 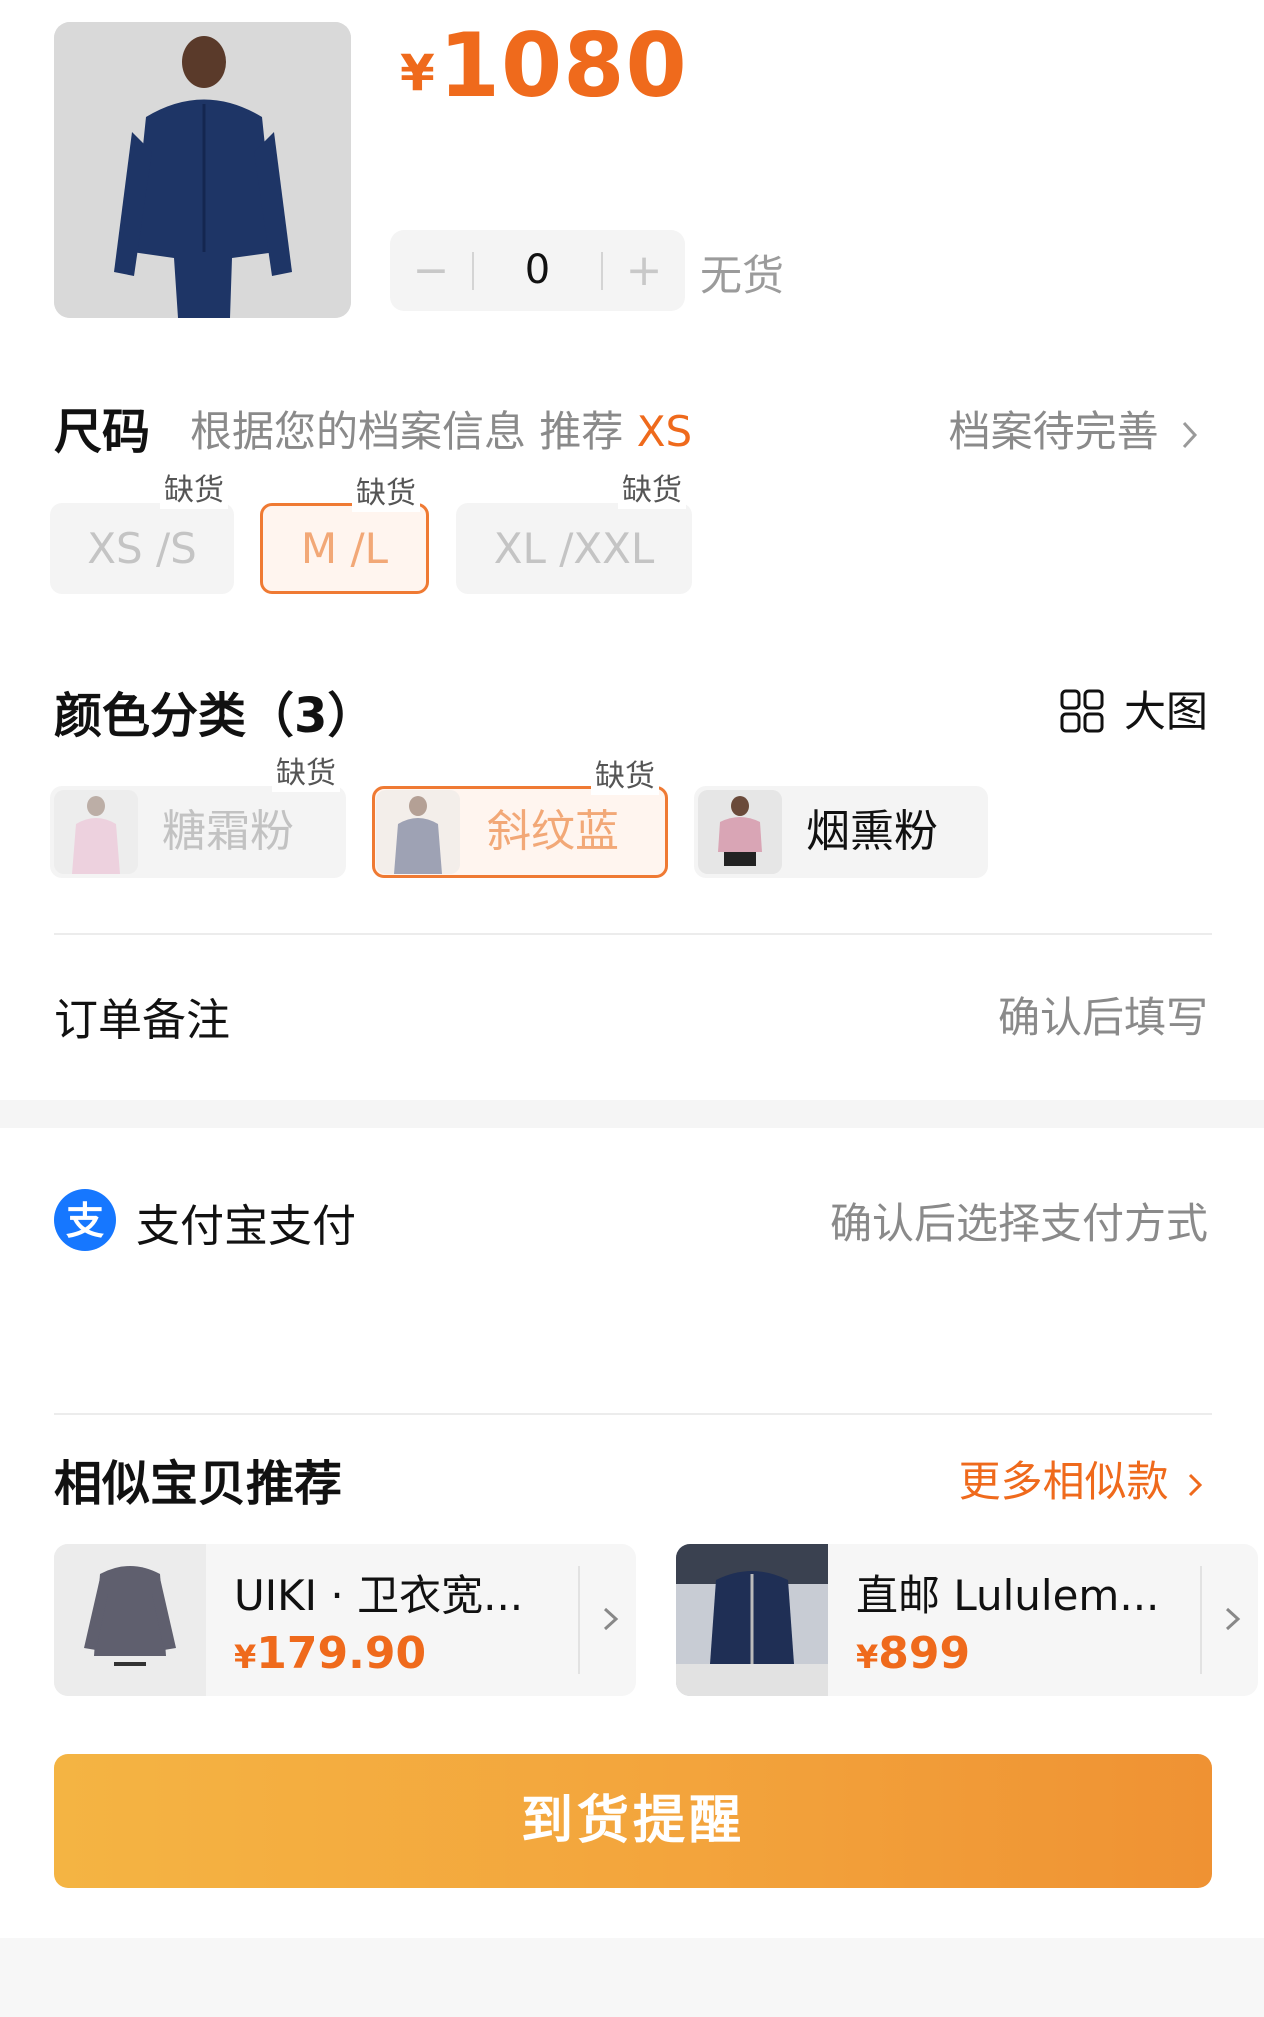 I want to click on size-title: 尺码, so click(x=102, y=432).